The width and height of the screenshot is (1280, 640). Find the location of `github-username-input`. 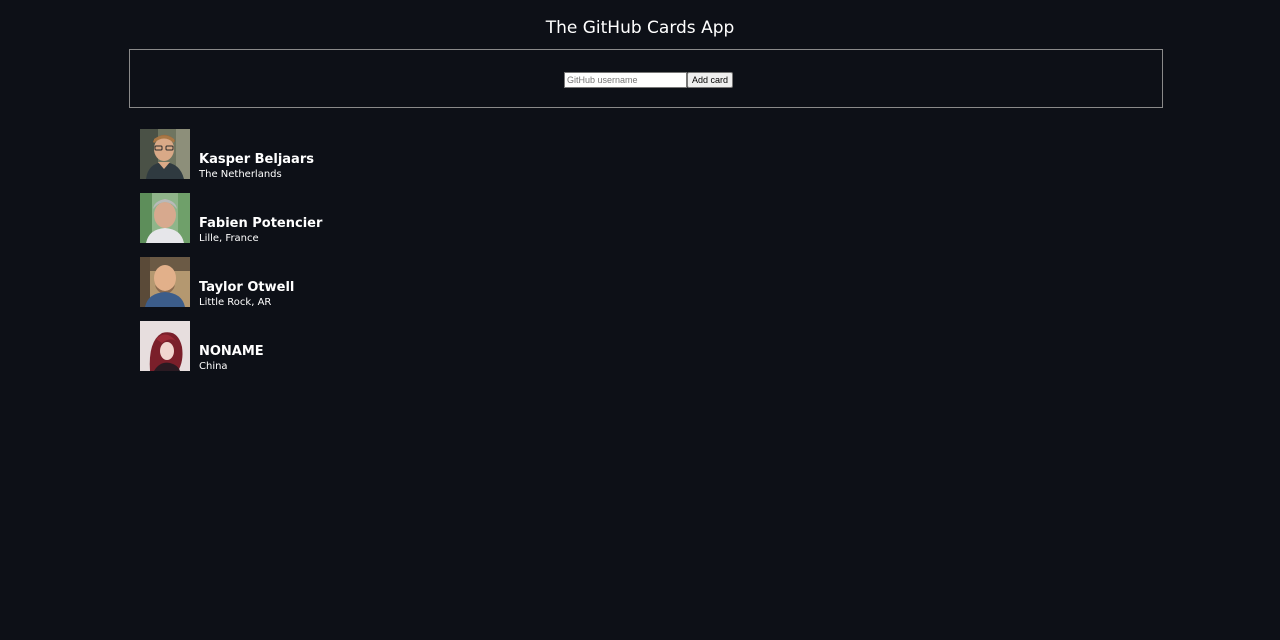

github-username-input is located at coordinates (625, 80).